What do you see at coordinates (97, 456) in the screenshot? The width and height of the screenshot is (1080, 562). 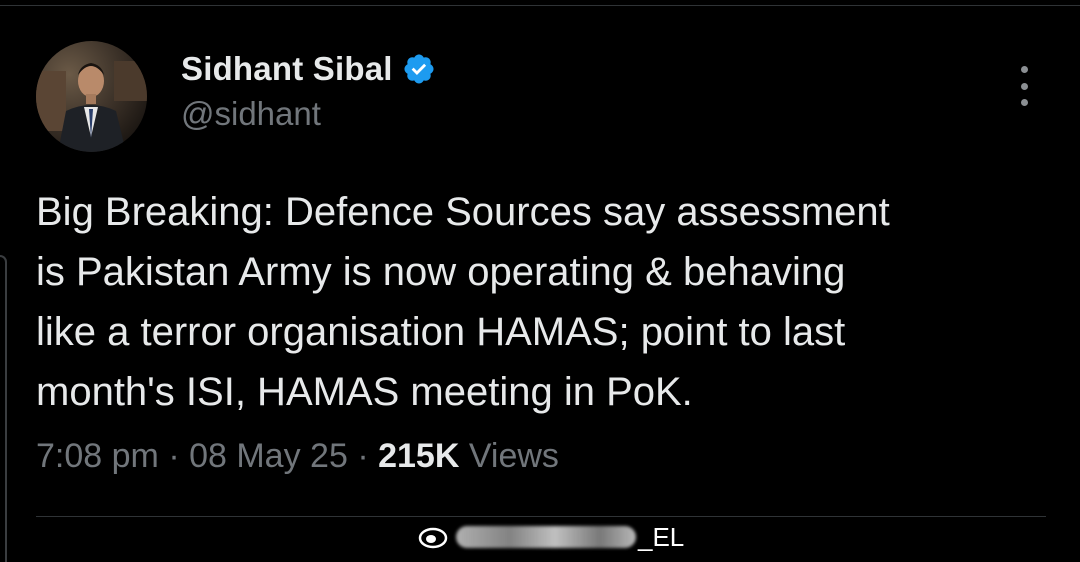 I see `tweet-time: 7:08 pm` at bounding box center [97, 456].